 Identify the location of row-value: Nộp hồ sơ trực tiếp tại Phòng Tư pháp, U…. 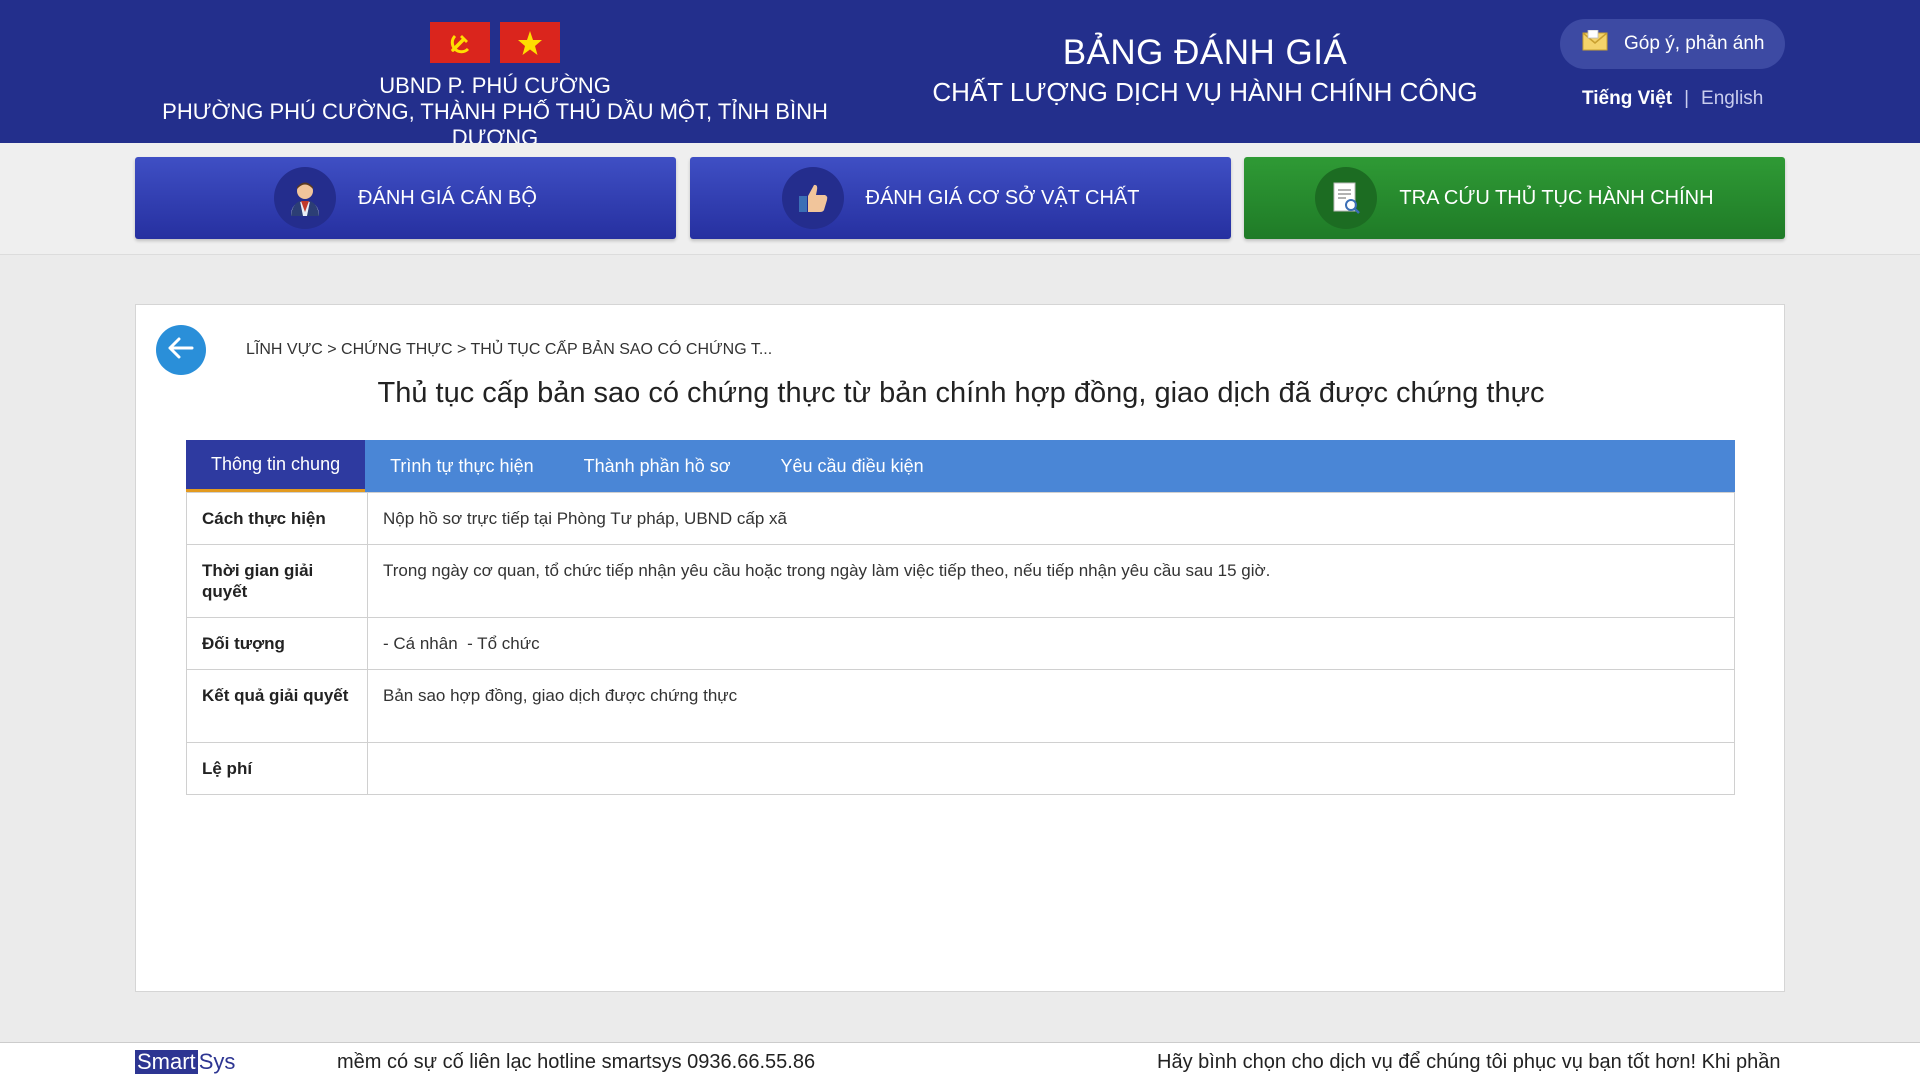
(1051, 518).